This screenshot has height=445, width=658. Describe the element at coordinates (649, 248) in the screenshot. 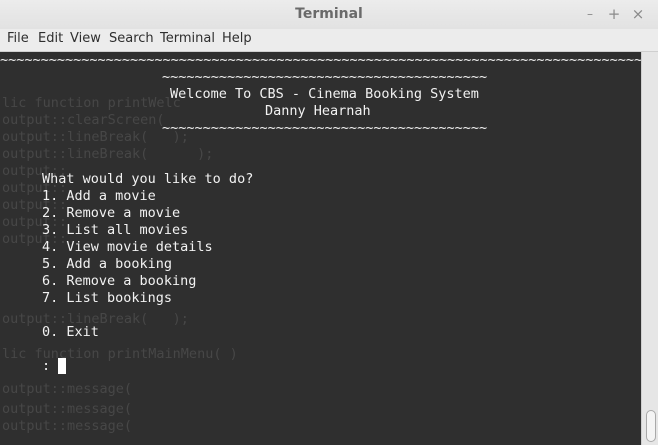

I see `scrollbar` at that location.